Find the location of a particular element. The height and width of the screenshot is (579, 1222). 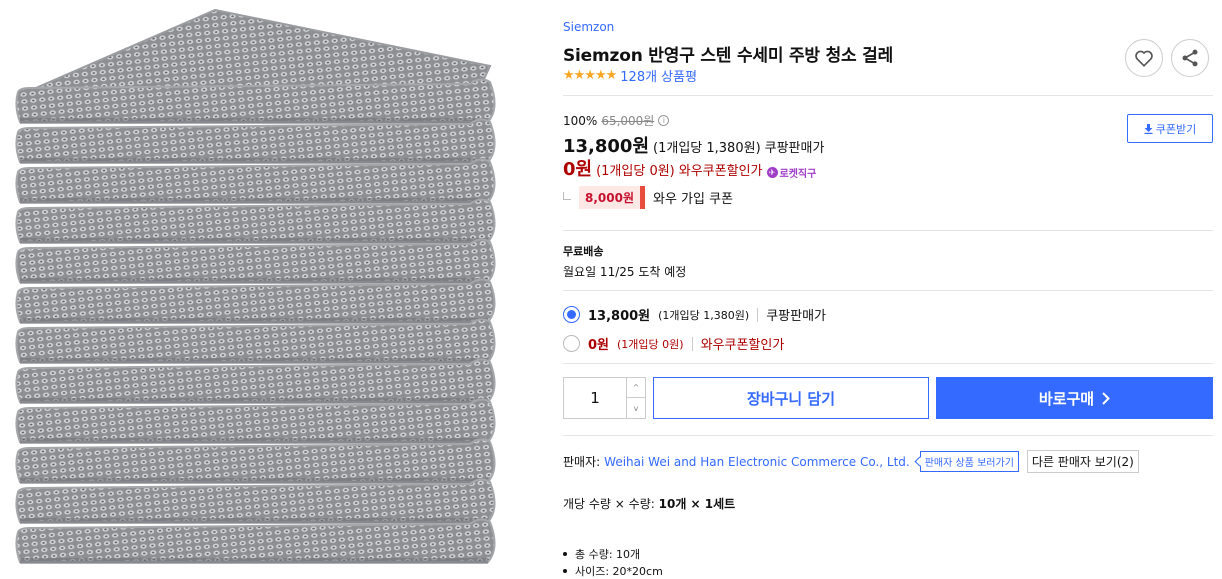

share-icon is located at coordinates (1190, 58).